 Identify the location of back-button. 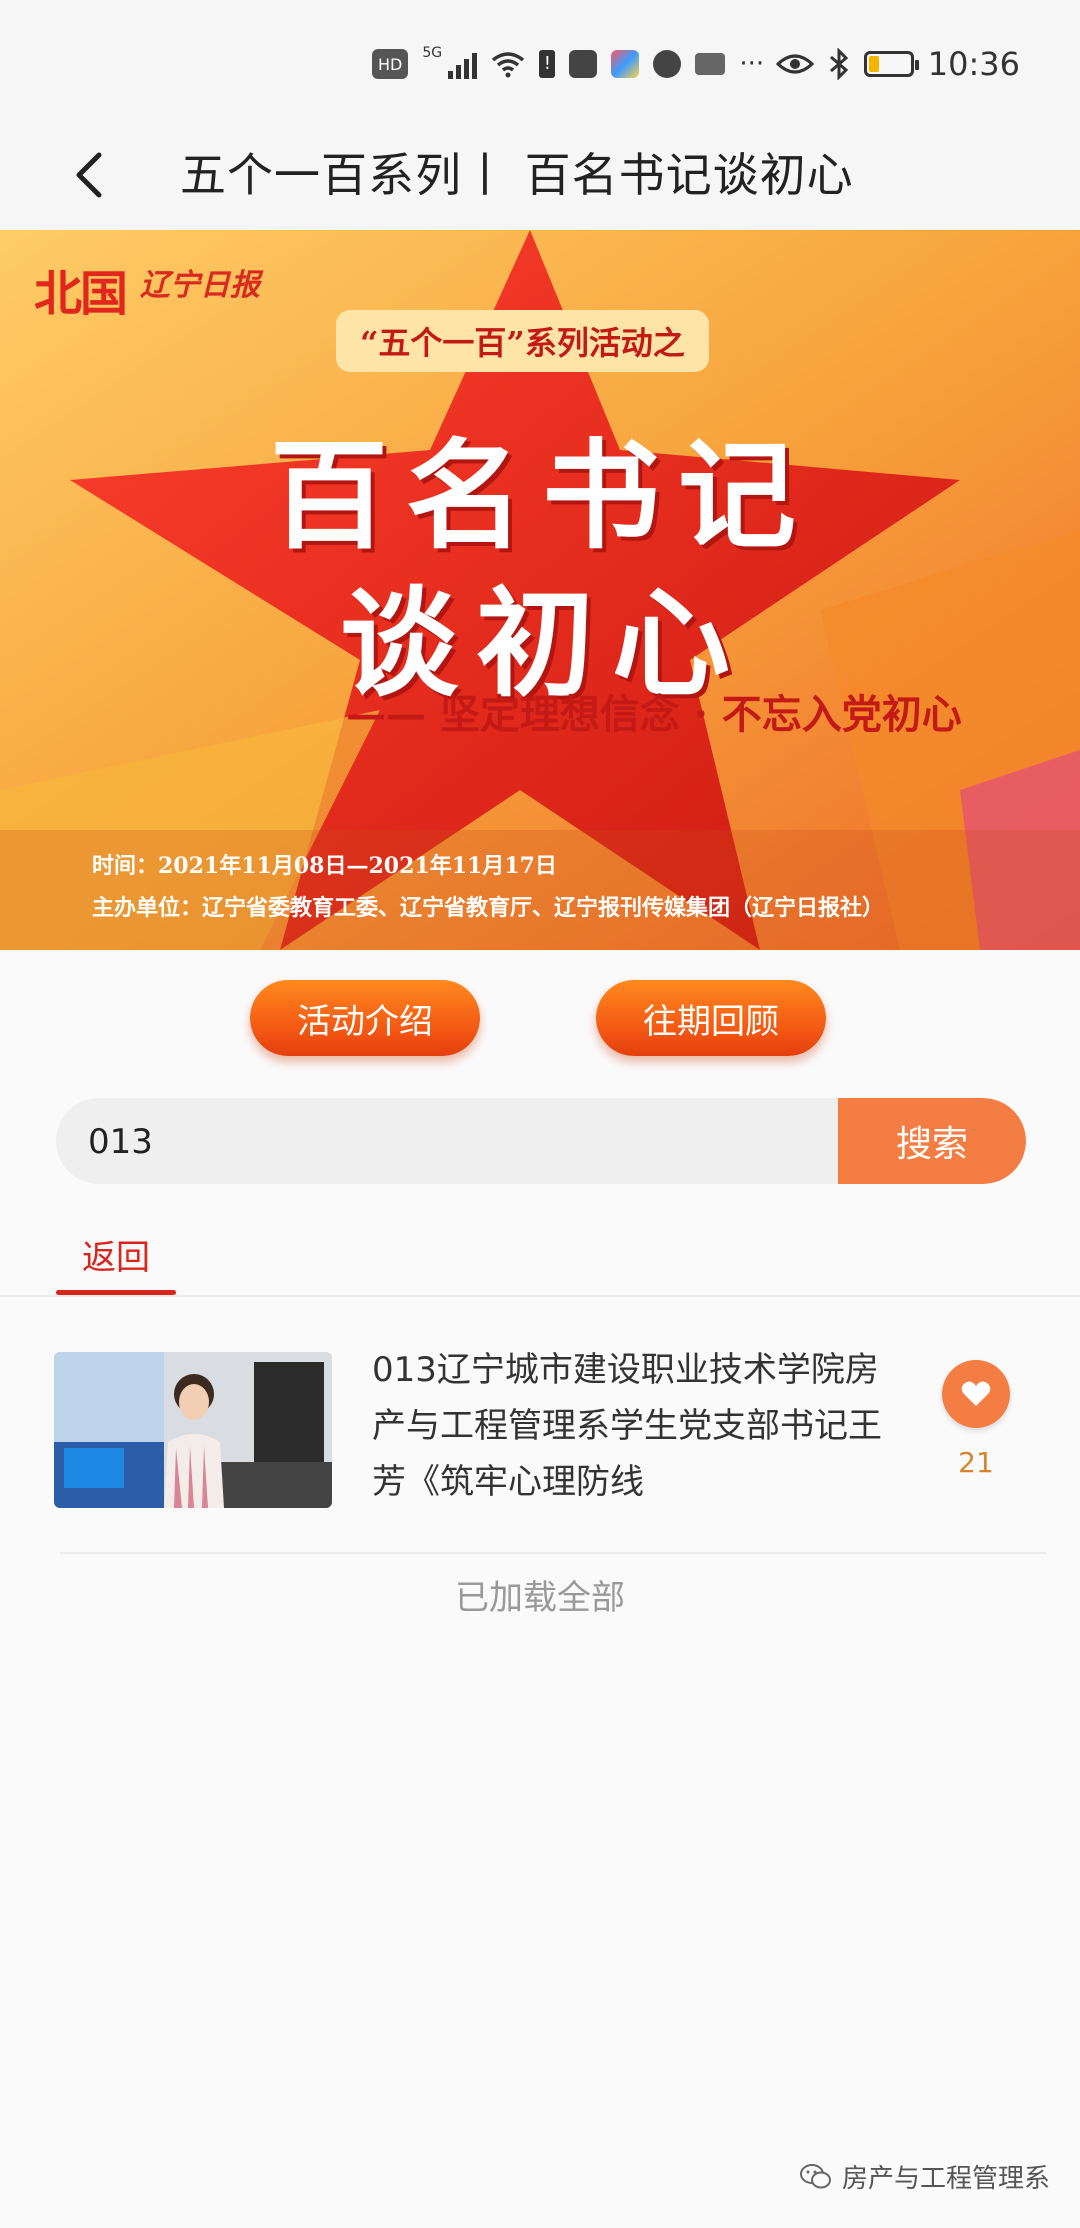
(88, 175).